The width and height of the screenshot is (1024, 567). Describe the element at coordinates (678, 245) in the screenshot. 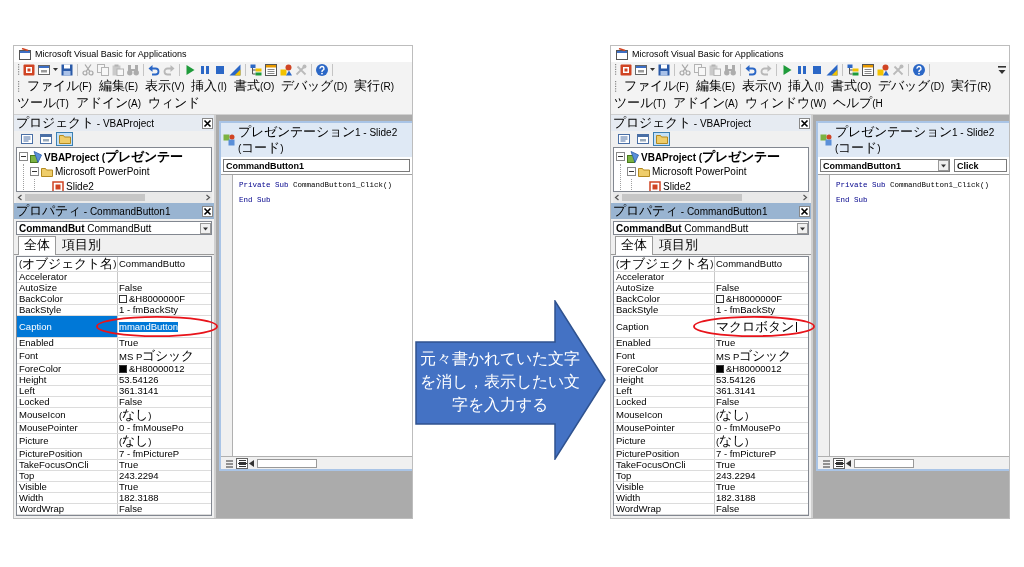

I see `properties-tab: 項目別` at that location.